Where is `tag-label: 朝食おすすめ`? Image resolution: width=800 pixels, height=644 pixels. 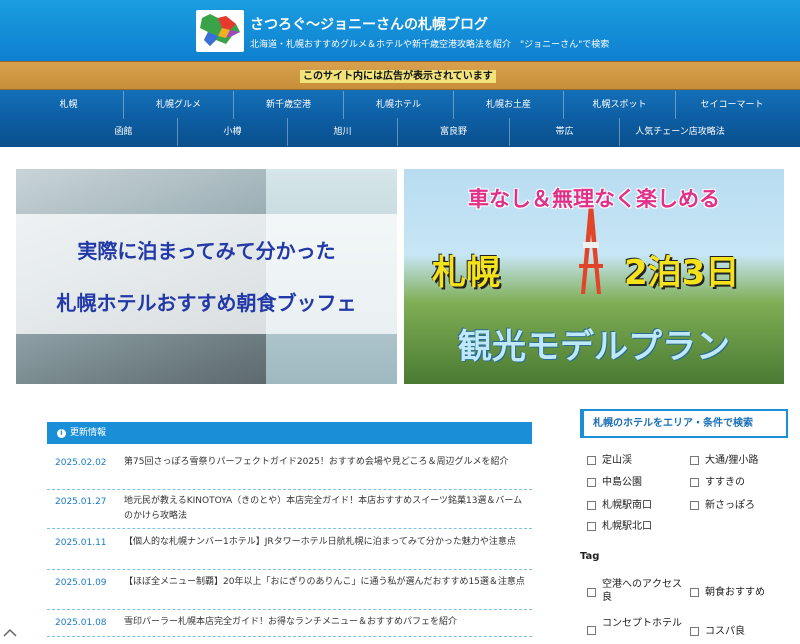 tag-label: 朝食おすすめ is located at coordinates (735, 592).